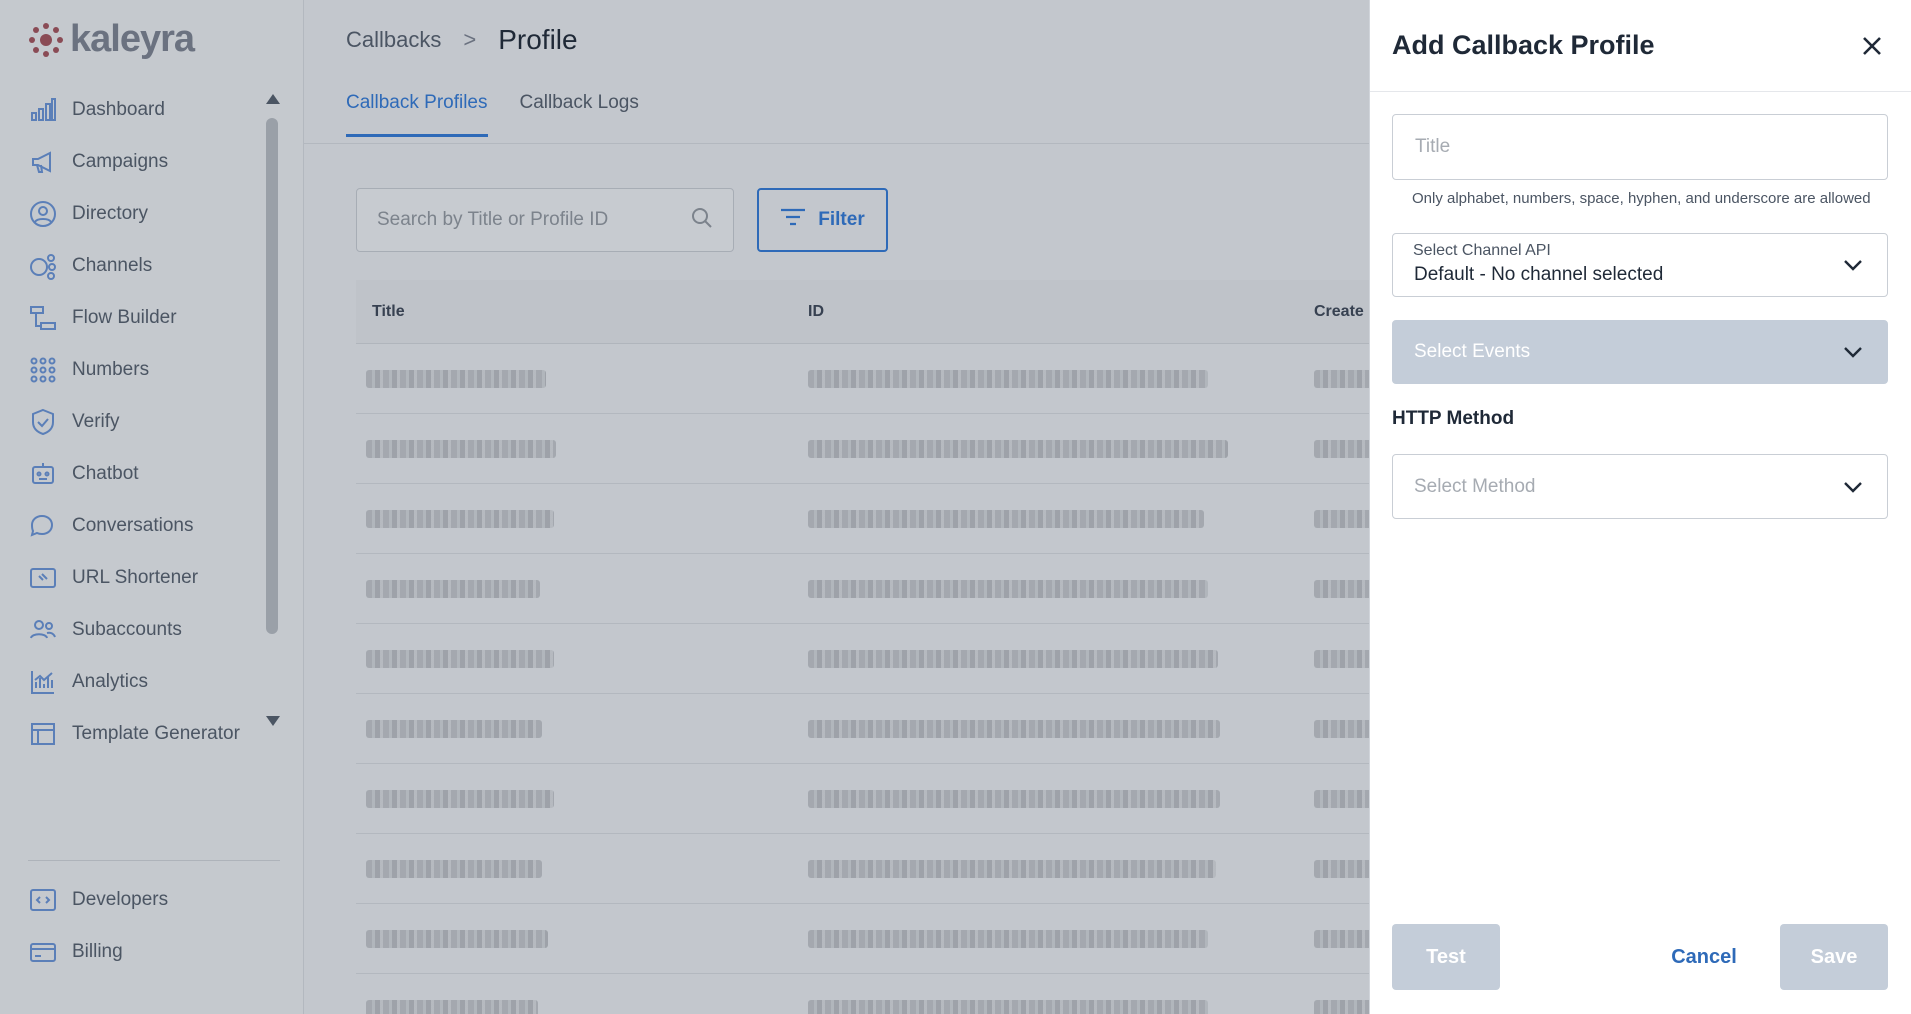  What do you see at coordinates (43, 370) in the screenshot?
I see `dial-pad-icon` at bounding box center [43, 370].